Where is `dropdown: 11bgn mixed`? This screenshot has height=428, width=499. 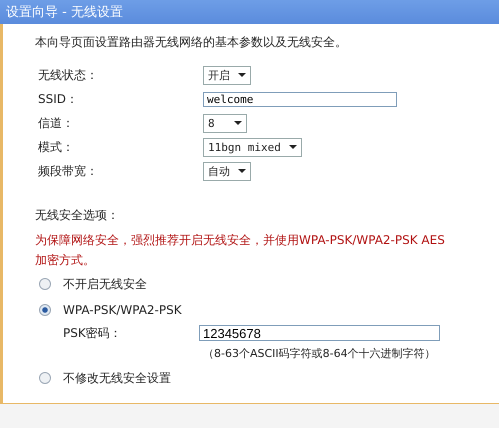 dropdown: 11bgn mixed is located at coordinates (252, 147).